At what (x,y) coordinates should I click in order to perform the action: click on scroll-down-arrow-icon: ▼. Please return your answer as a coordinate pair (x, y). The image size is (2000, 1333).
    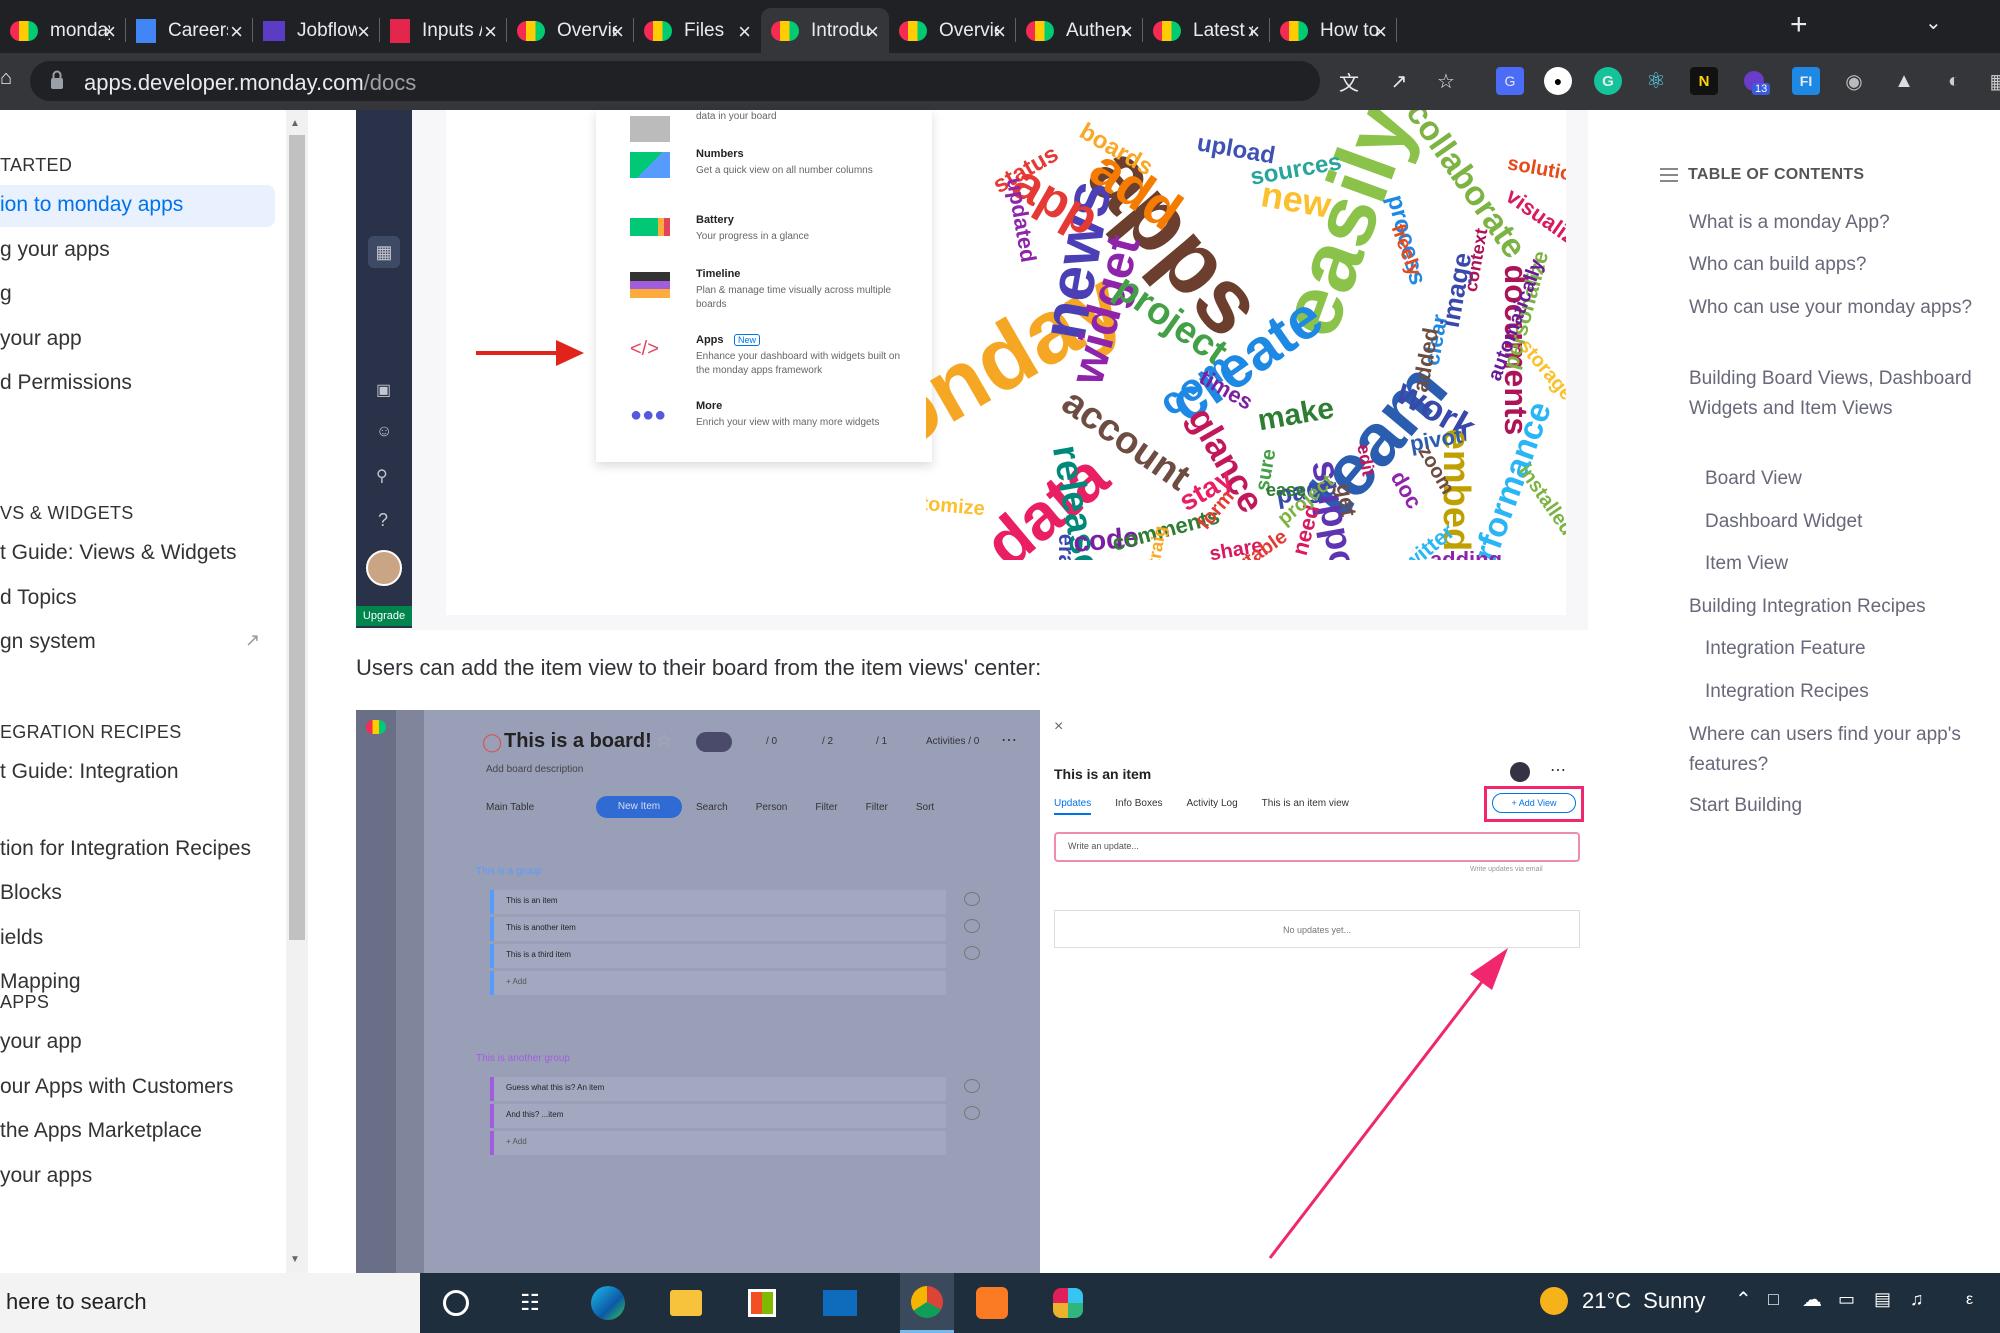
    Looking at the image, I should click on (295, 1259).